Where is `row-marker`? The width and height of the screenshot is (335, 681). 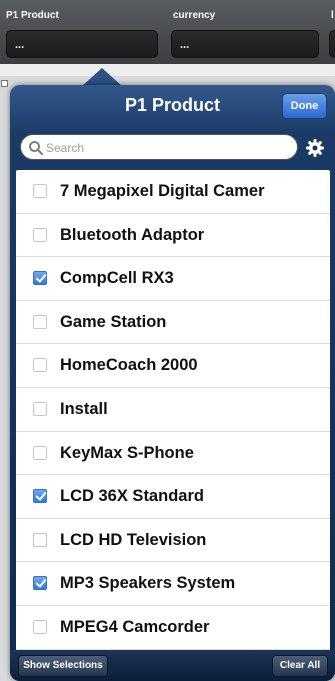 row-marker is located at coordinates (4, 83).